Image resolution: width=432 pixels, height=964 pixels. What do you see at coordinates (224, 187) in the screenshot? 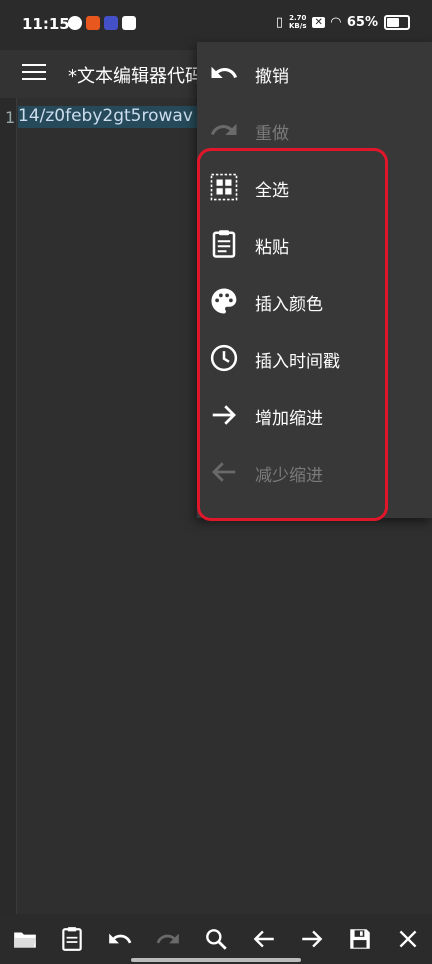
I see `select-all-icon` at bounding box center [224, 187].